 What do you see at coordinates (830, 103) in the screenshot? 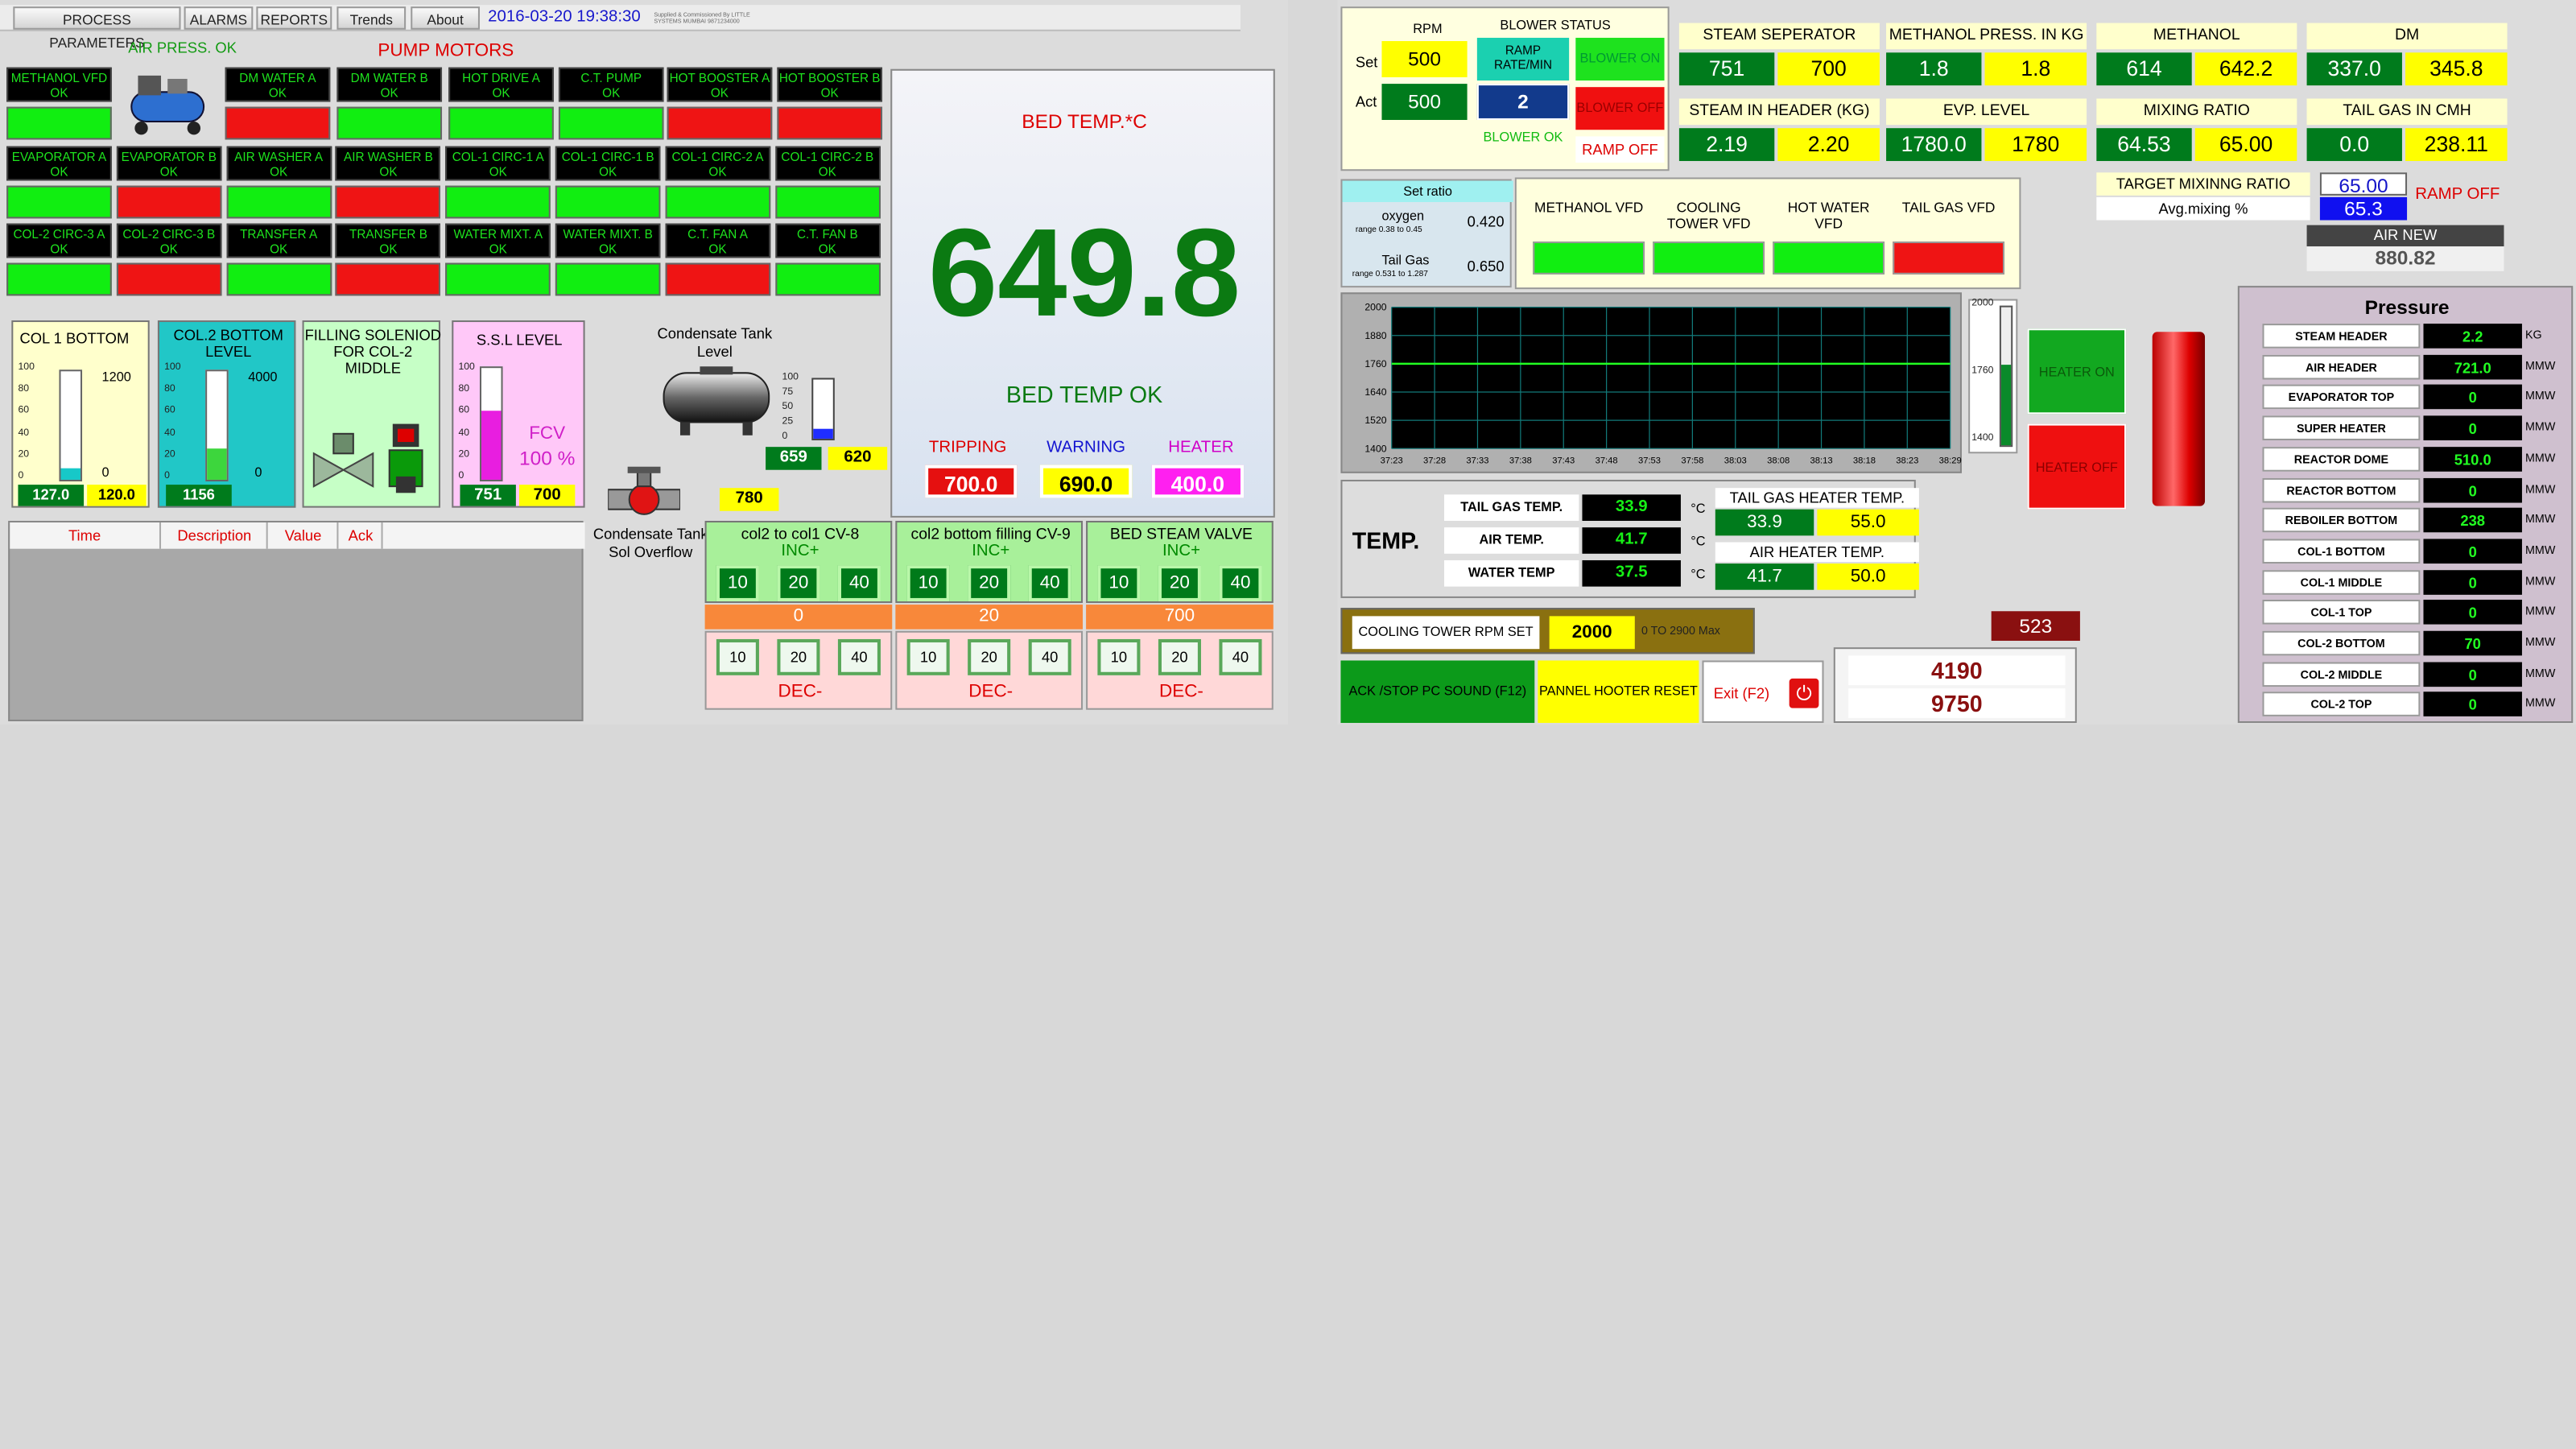
I see `motor-hot-booster-b: HOT BOOSTER B OK` at bounding box center [830, 103].